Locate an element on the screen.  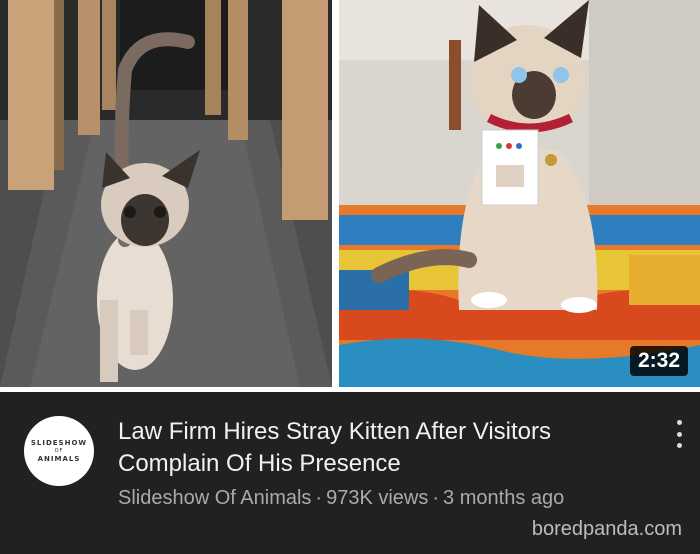
channel-name: Slideshow Of Animals is located at coordinates (214, 498).